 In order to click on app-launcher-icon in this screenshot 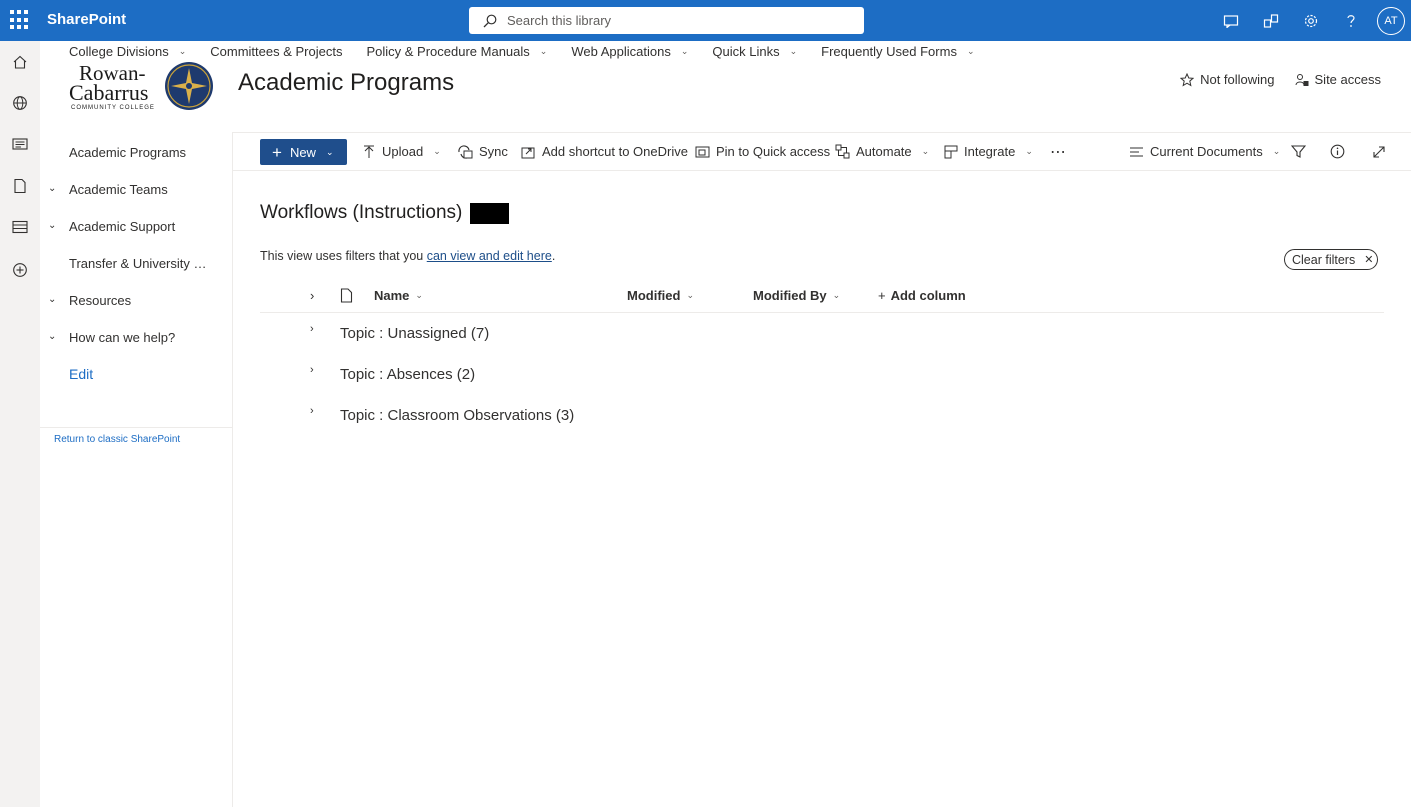, I will do `click(20, 20)`.